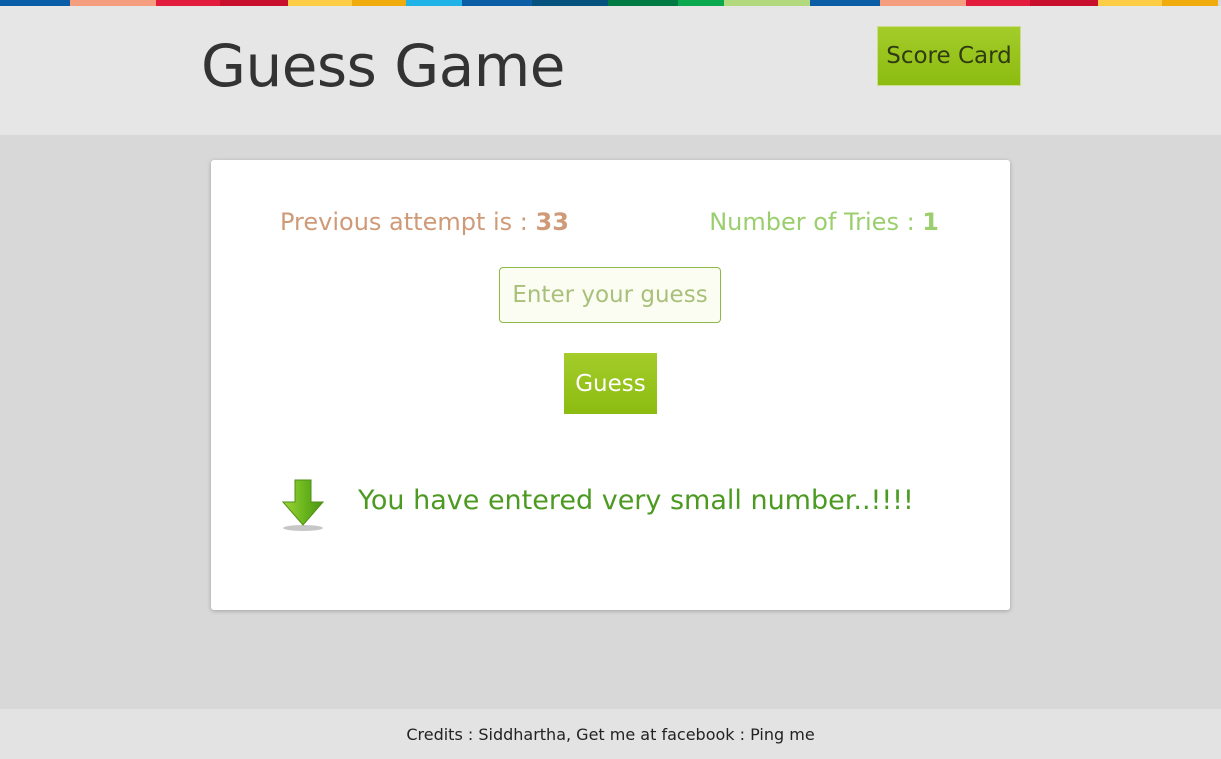 The image size is (1221, 759). What do you see at coordinates (610, 295) in the screenshot?
I see `guess-input` at bounding box center [610, 295].